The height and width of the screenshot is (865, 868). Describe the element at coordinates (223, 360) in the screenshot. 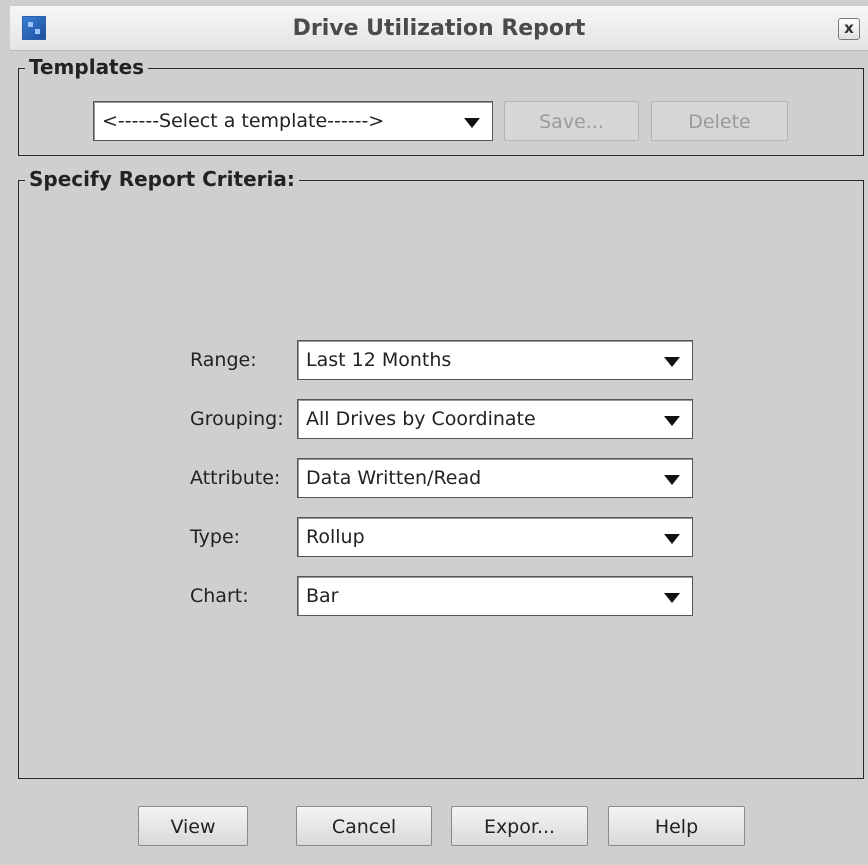

I see `range-label: Range:` at that location.